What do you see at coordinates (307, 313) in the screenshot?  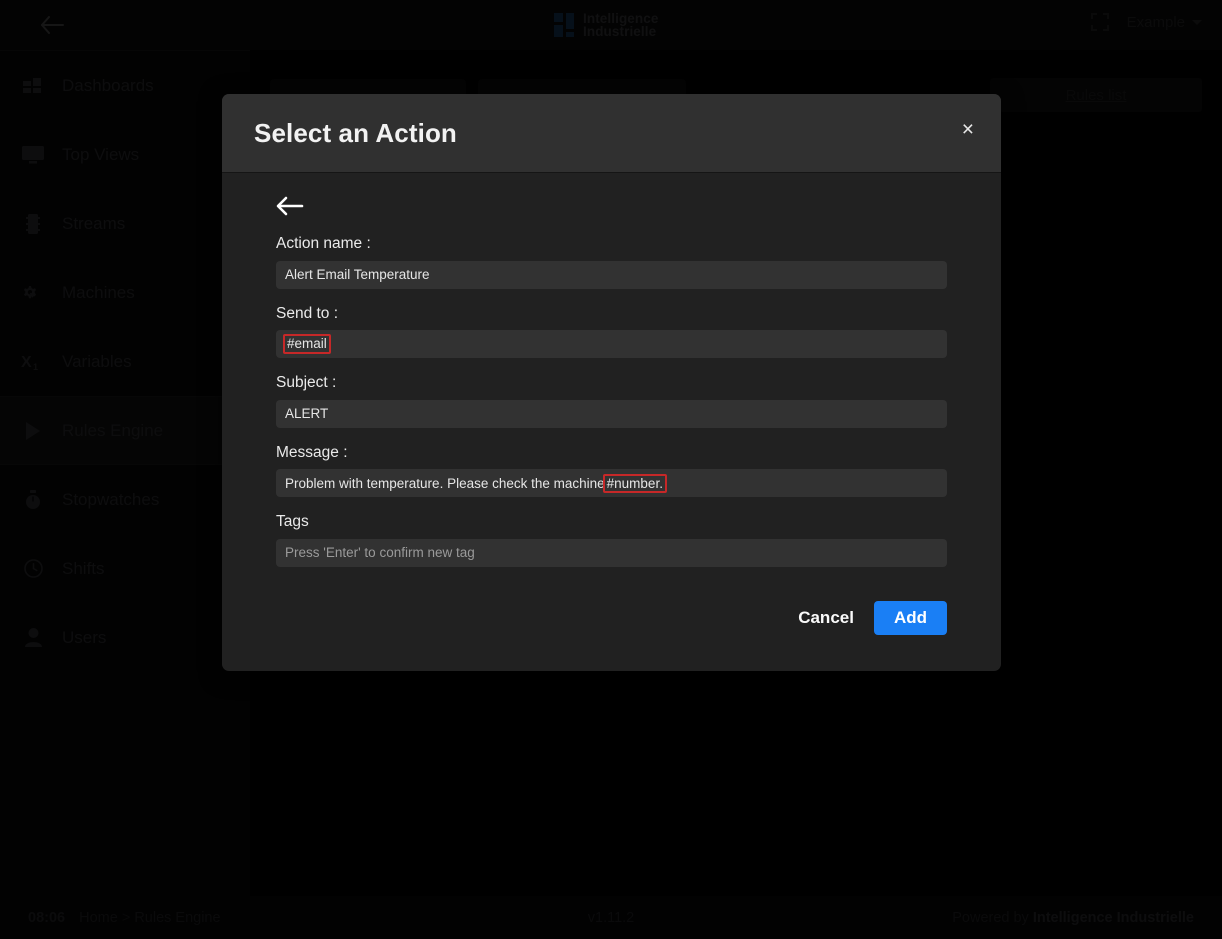 I see `send-to-label: Send to :` at bounding box center [307, 313].